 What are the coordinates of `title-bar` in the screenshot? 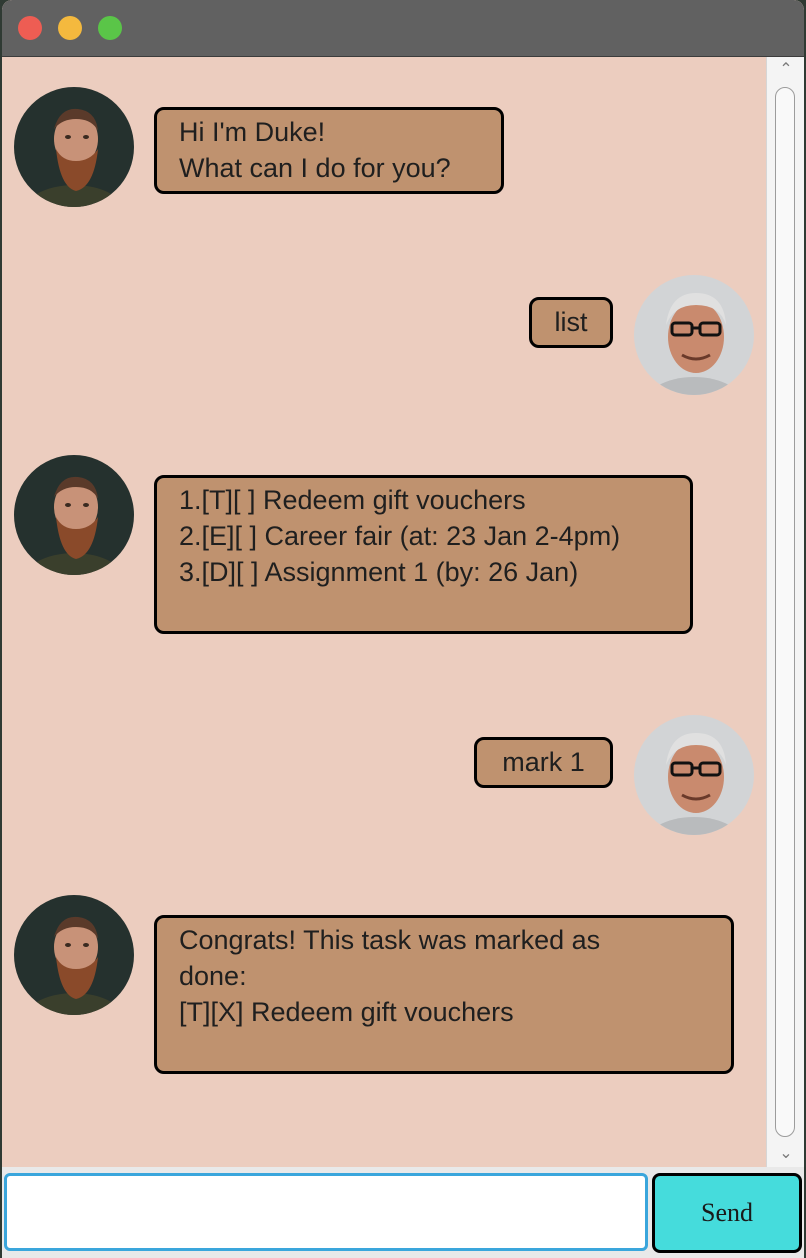 It's located at (403, 28).